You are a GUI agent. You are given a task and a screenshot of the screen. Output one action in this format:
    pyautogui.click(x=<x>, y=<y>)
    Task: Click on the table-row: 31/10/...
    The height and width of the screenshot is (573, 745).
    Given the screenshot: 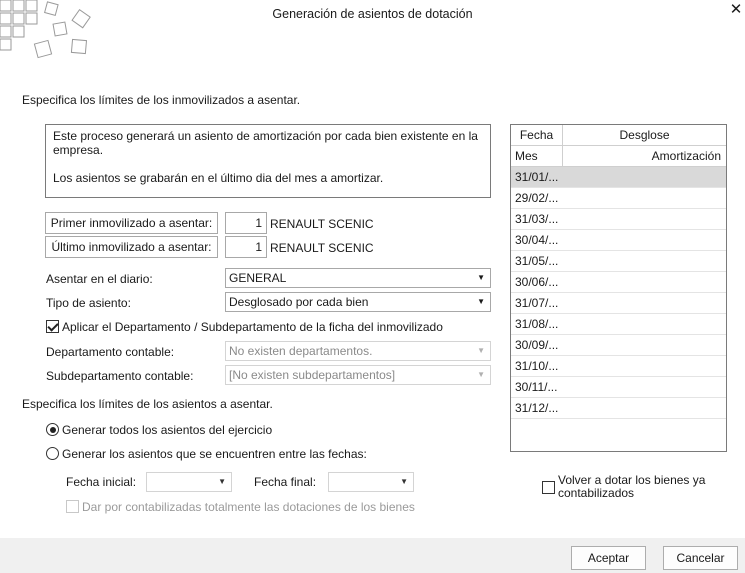 What is the action you would take?
    pyautogui.click(x=618, y=366)
    